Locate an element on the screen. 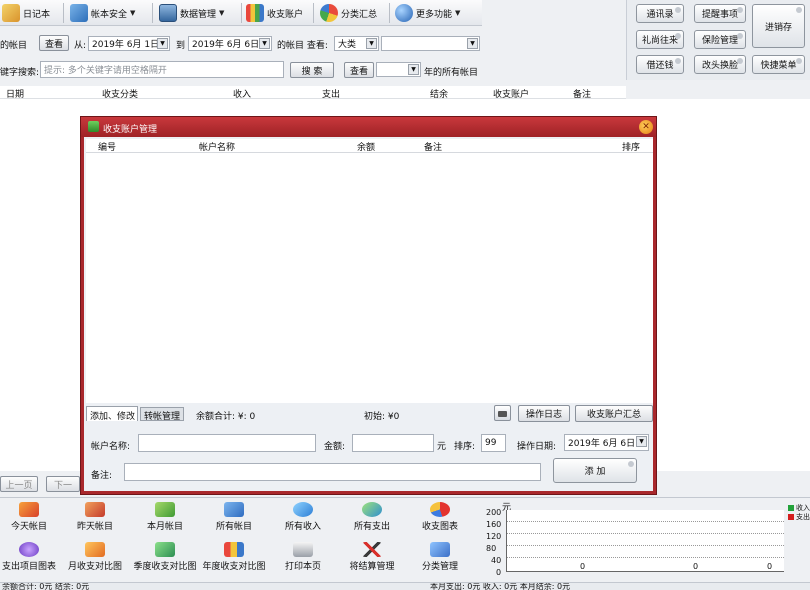 This screenshot has height=590, width=810. skin-button: 改头换脸 is located at coordinates (720, 64).